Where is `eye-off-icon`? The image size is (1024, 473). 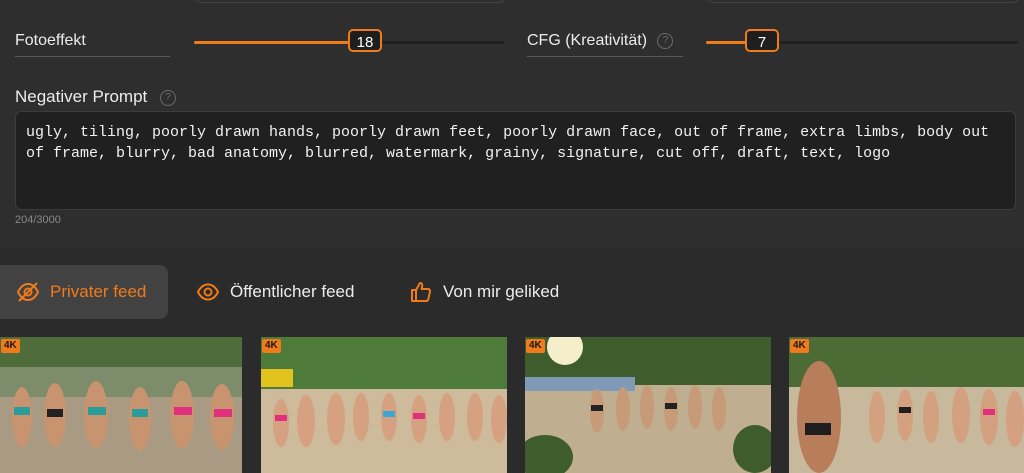 eye-off-icon is located at coordinates (28, 292).